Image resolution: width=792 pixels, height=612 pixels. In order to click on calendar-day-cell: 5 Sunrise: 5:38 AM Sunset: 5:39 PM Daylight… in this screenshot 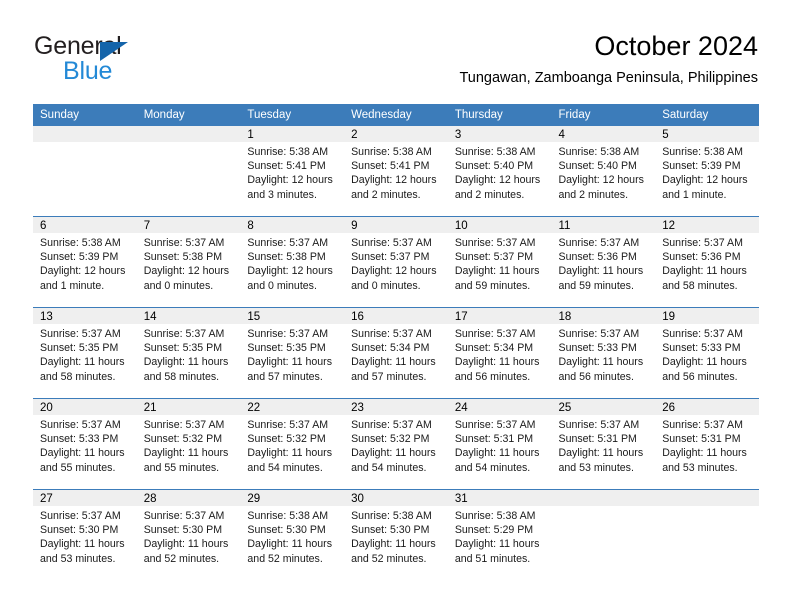, I will do `click(707, 171)`.